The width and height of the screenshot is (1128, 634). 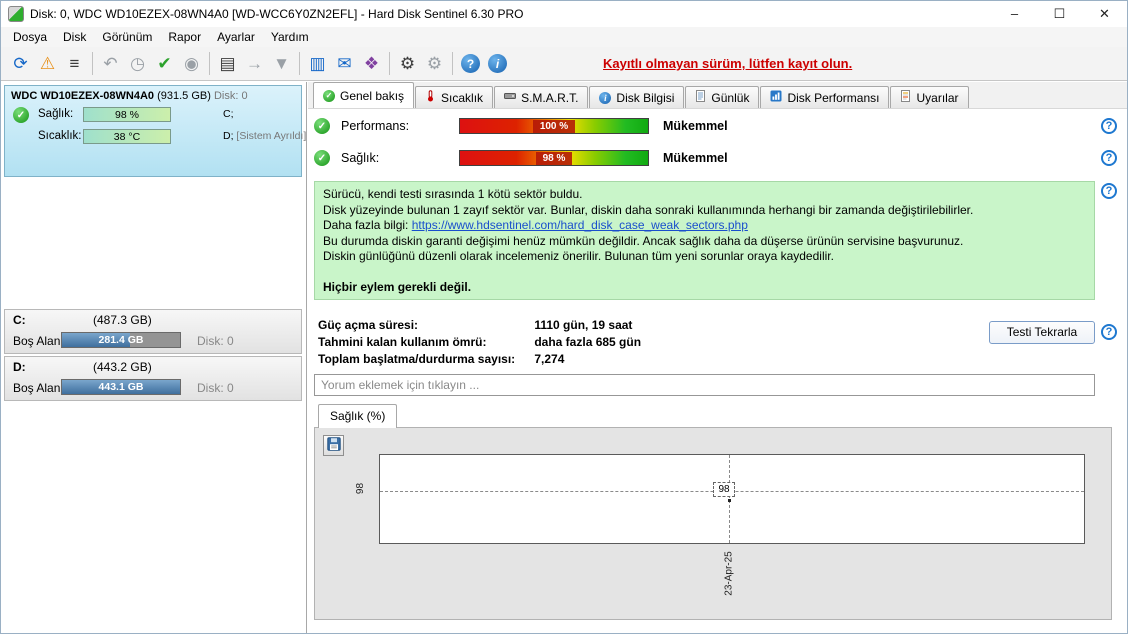 I want to click on tab-smart: S.M.A.R.T., so click(x=541, y=97).